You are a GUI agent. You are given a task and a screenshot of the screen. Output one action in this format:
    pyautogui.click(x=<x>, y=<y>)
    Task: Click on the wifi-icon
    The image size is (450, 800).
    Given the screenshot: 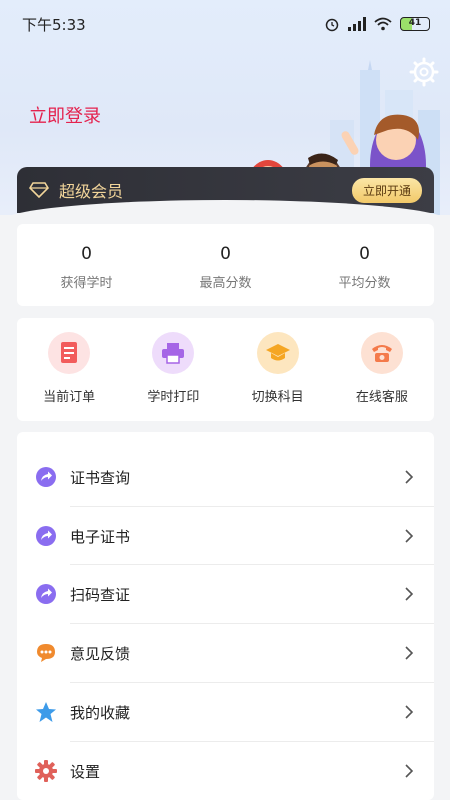 What is the action you would take?
    pyautogui.click(x=383, y=24)
    